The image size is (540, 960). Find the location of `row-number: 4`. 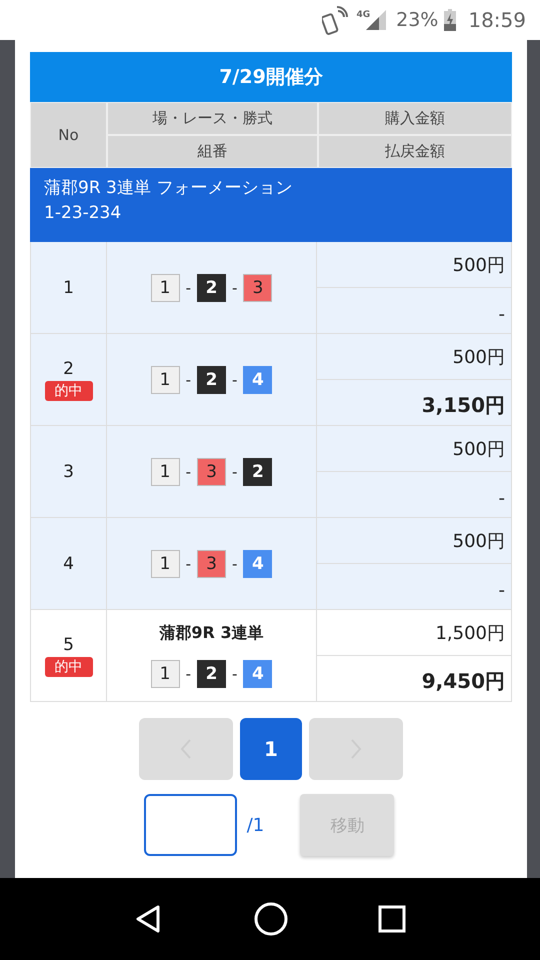

row-number: 4 is located at coordinates (68, 564).